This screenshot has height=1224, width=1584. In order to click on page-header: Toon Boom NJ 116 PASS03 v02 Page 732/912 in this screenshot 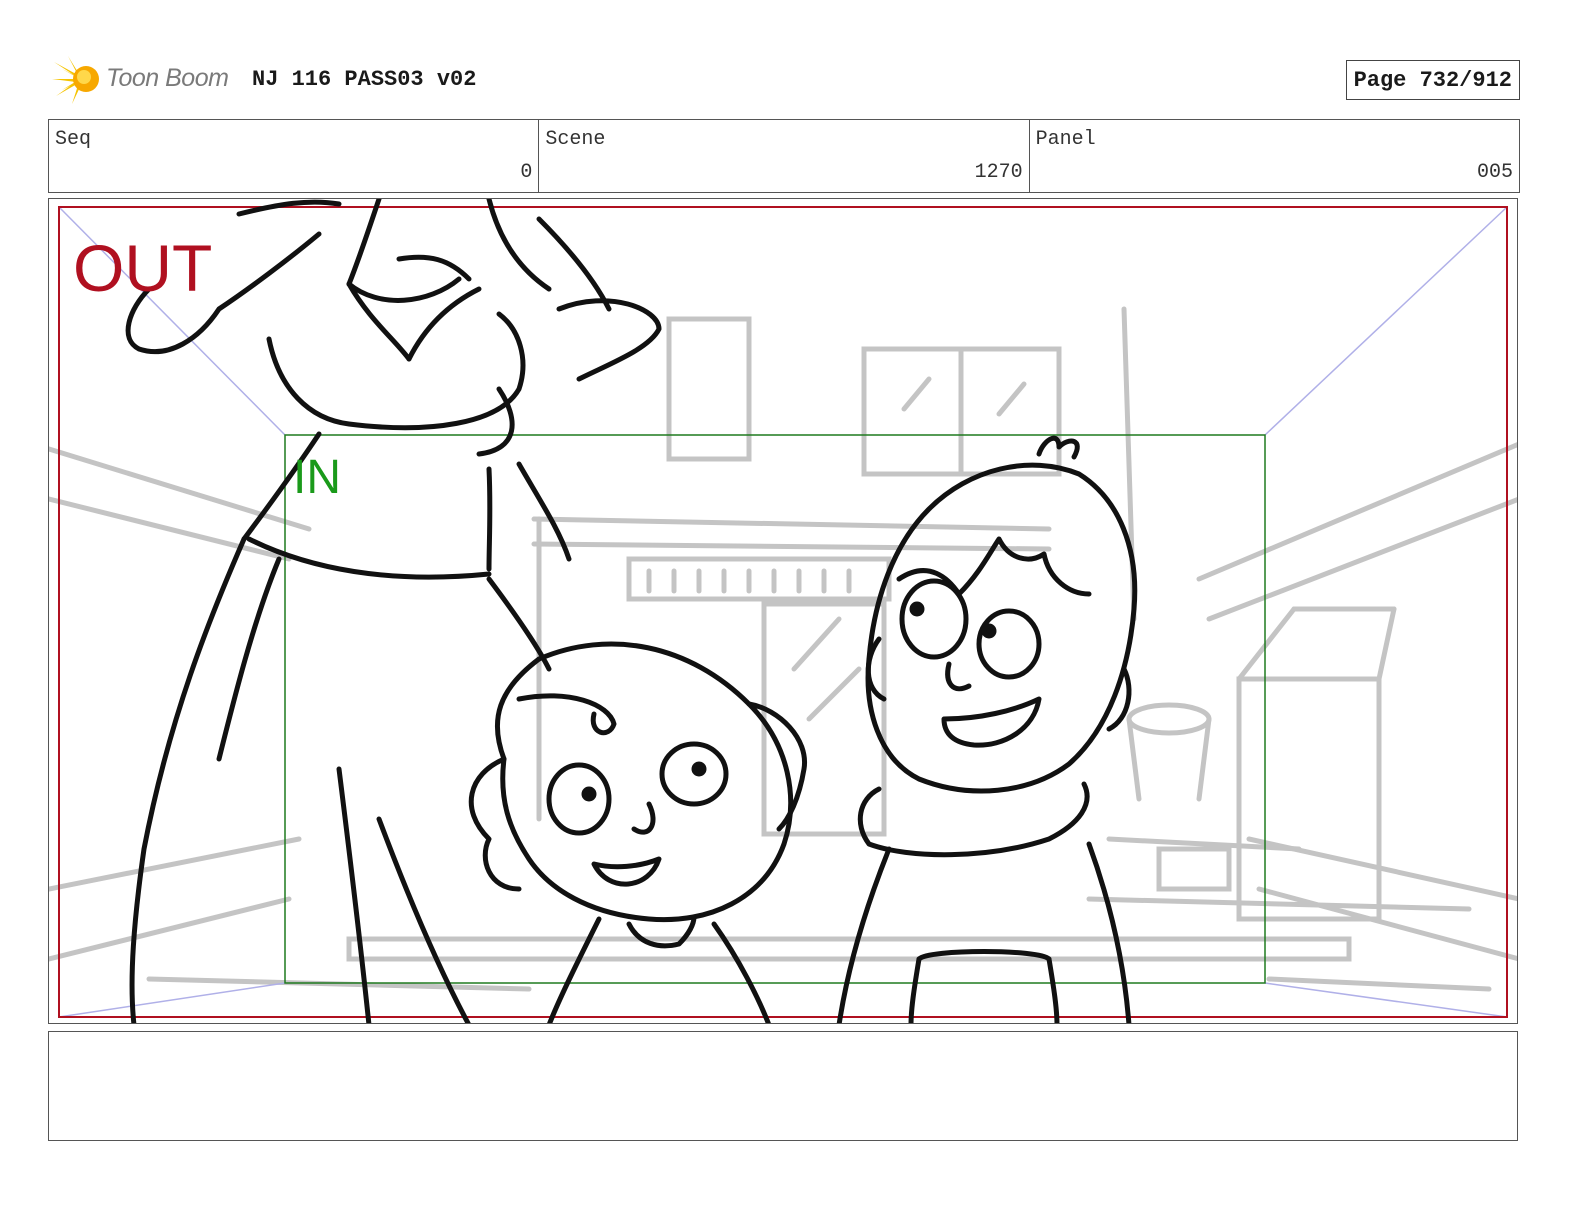, I will do `click(784, 80)`.